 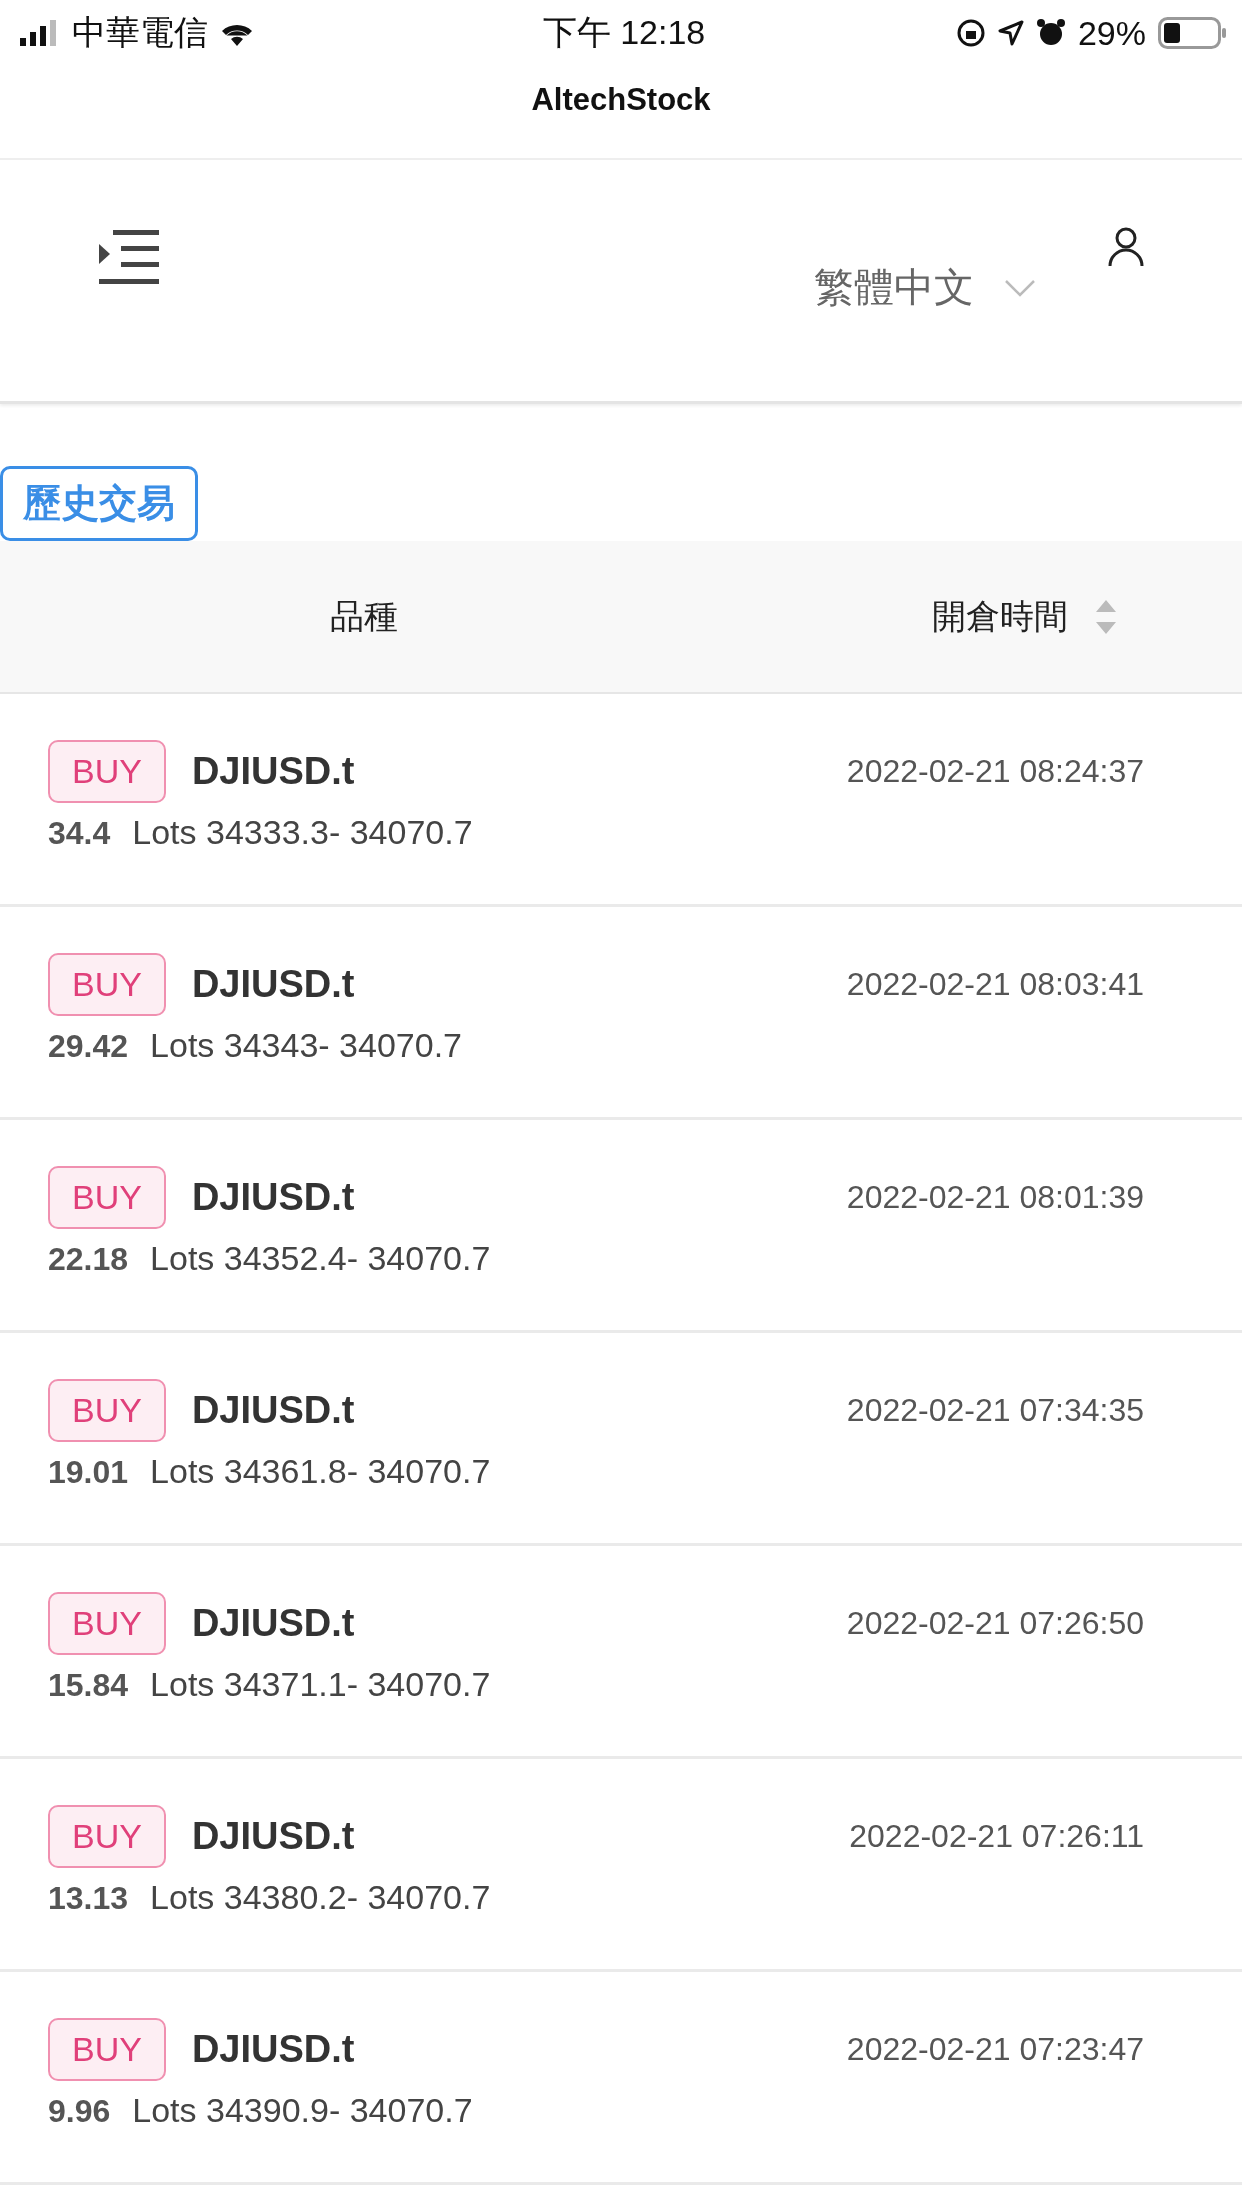 I want to click on location-icon, so click(x=1010, y=33).